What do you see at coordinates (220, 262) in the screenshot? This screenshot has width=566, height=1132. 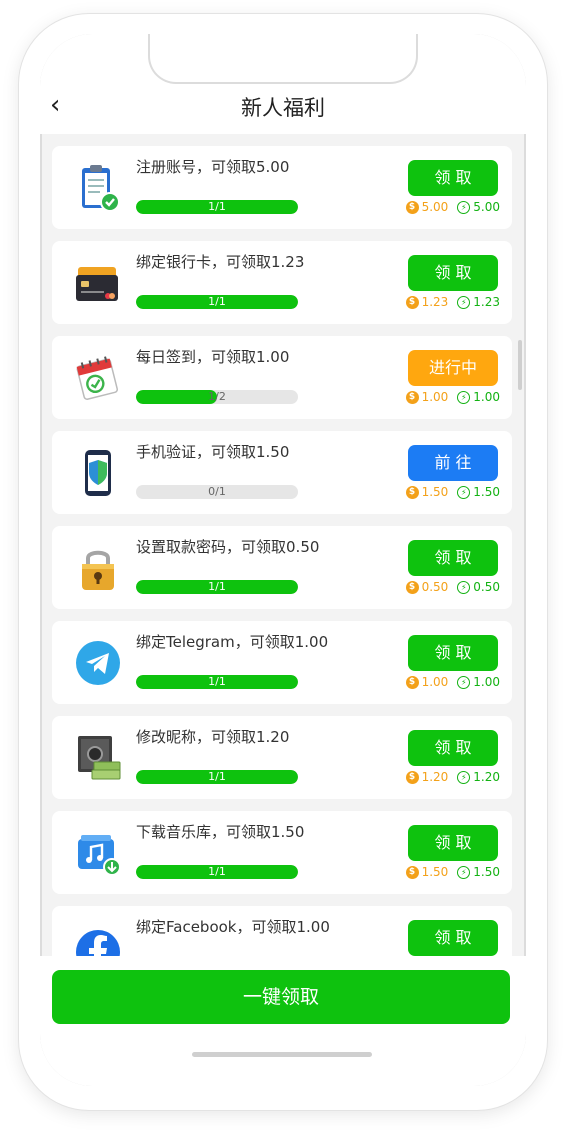 I see `task-title: 绑定银行卡，可领取1.23` at bounding box center [220, 262].